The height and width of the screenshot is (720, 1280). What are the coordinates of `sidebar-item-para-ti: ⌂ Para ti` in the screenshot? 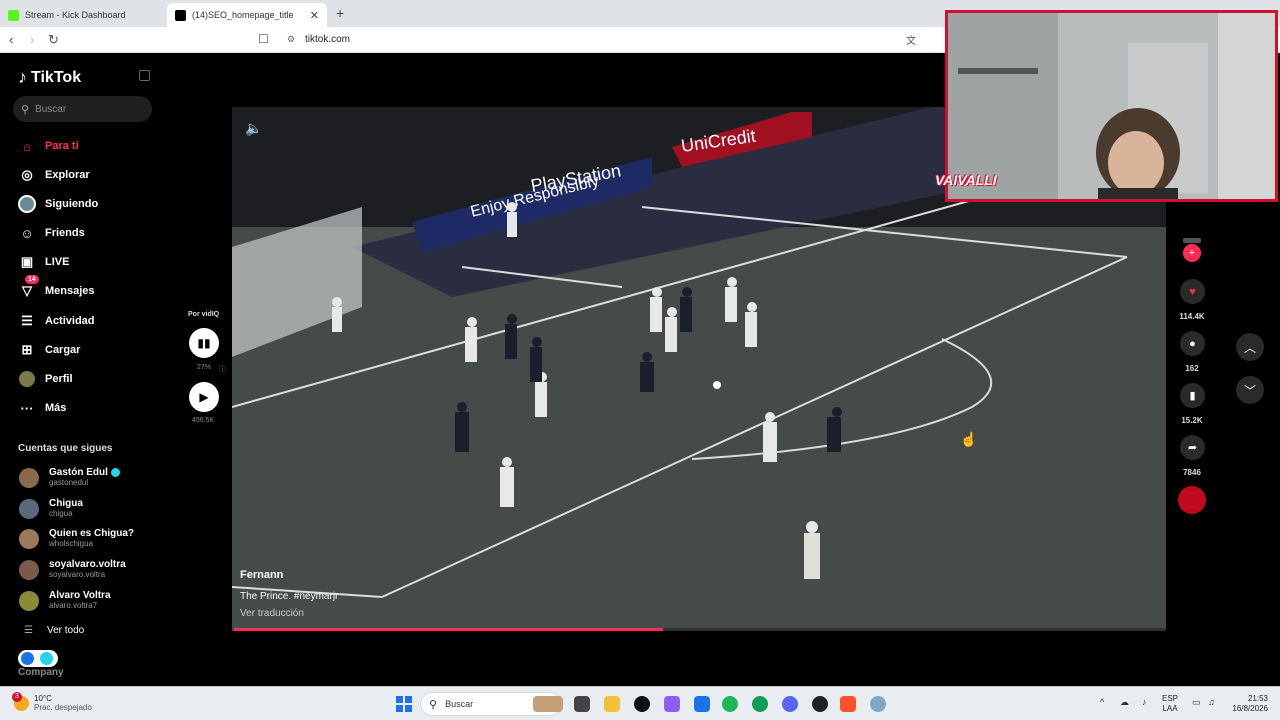 It's located at (48, 146).